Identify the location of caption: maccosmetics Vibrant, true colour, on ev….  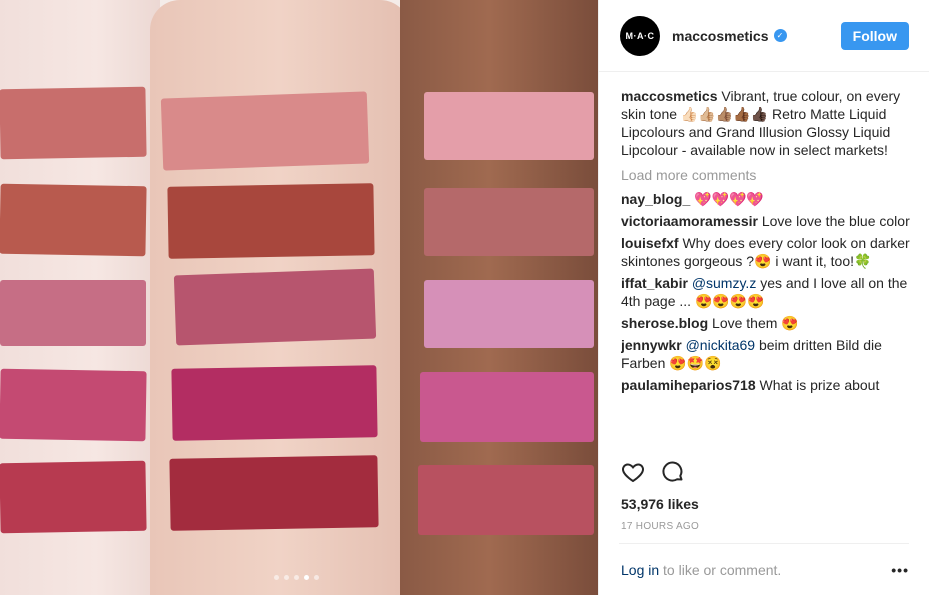
(767, 123).